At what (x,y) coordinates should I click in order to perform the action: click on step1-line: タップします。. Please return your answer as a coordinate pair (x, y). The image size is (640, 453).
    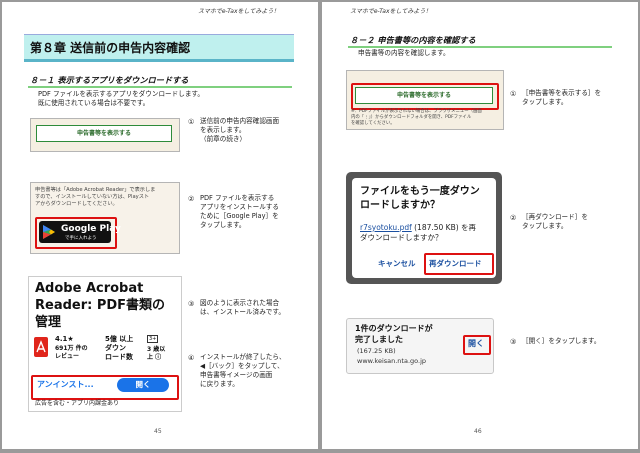
    Looking at the image, I should click on (545, 102).